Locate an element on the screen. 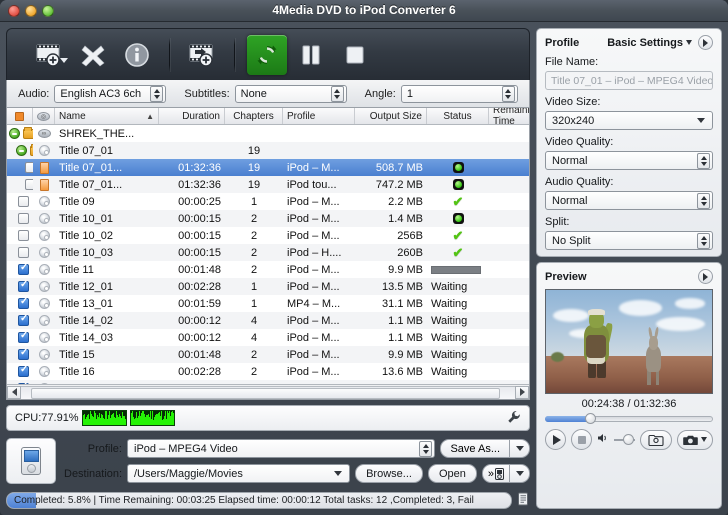 This screenshot has width=728, height=515. scroll-left-button is located at coordinates (14, 392).